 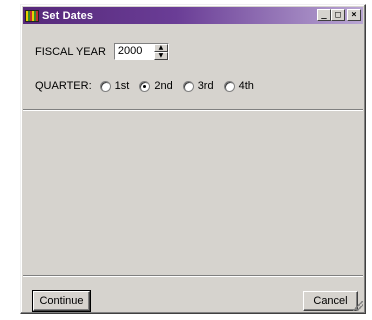 I want to click on fiscal-year-row: FISCAL YEAR 2000 ▲ ▼, so click(x=102, y=51).